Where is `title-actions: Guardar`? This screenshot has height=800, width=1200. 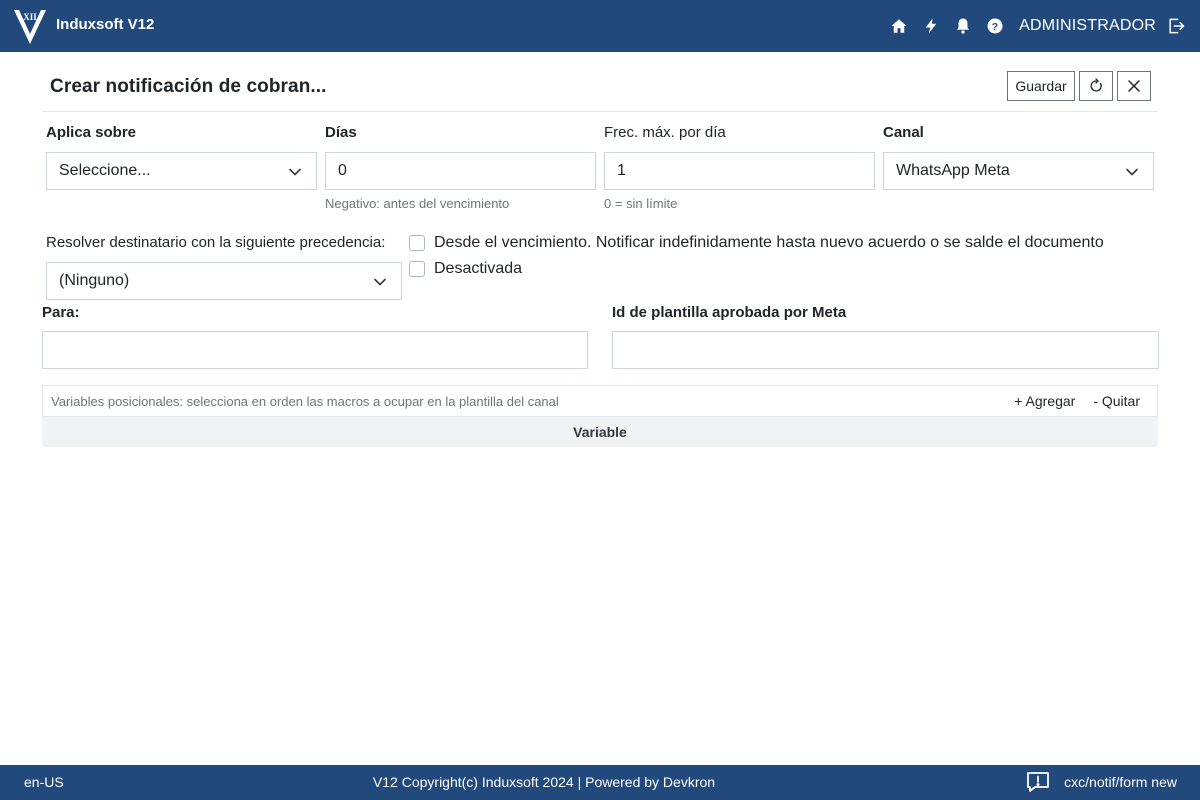
title-actions: Guardar is located at coordinates (1079, 86).